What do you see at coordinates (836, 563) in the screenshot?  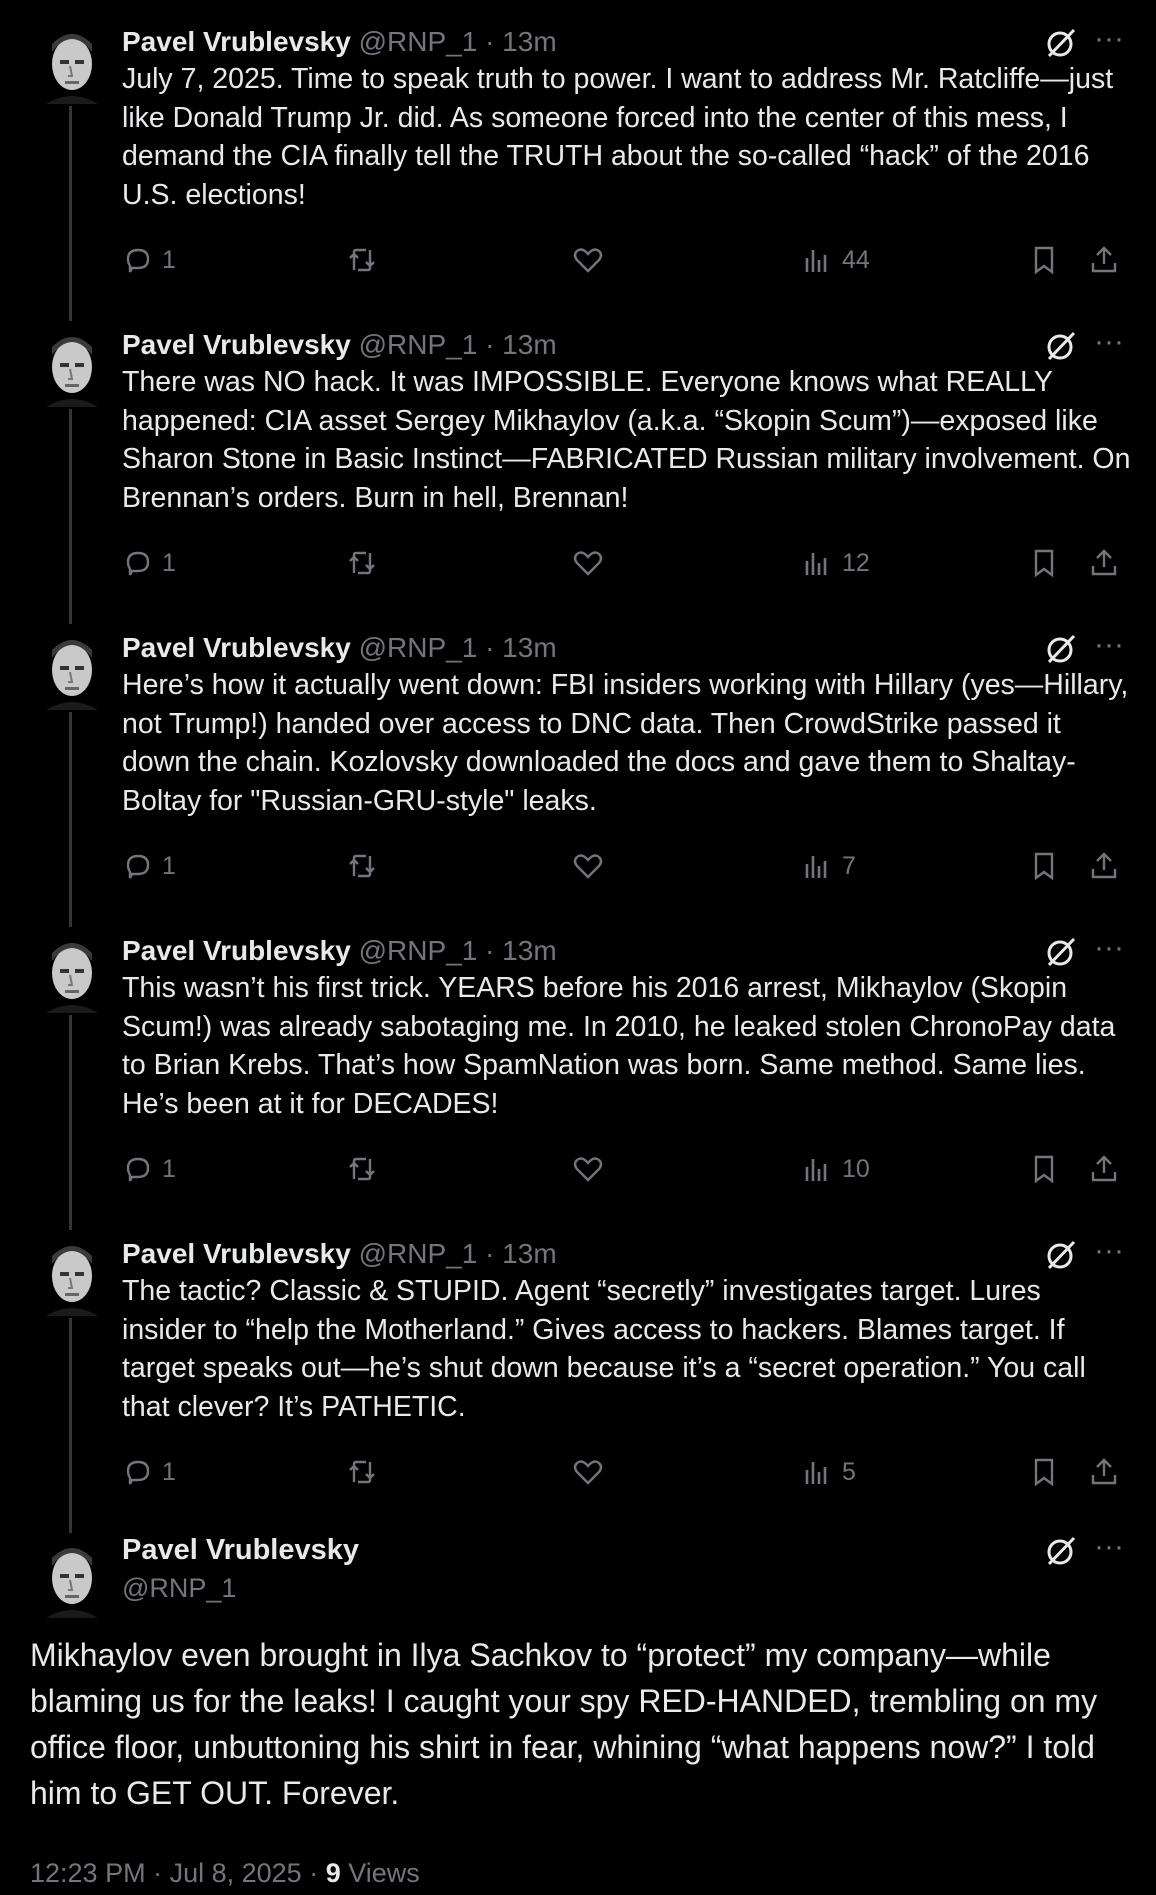 I see `views-button: 12` at bounding box center [836, 563].